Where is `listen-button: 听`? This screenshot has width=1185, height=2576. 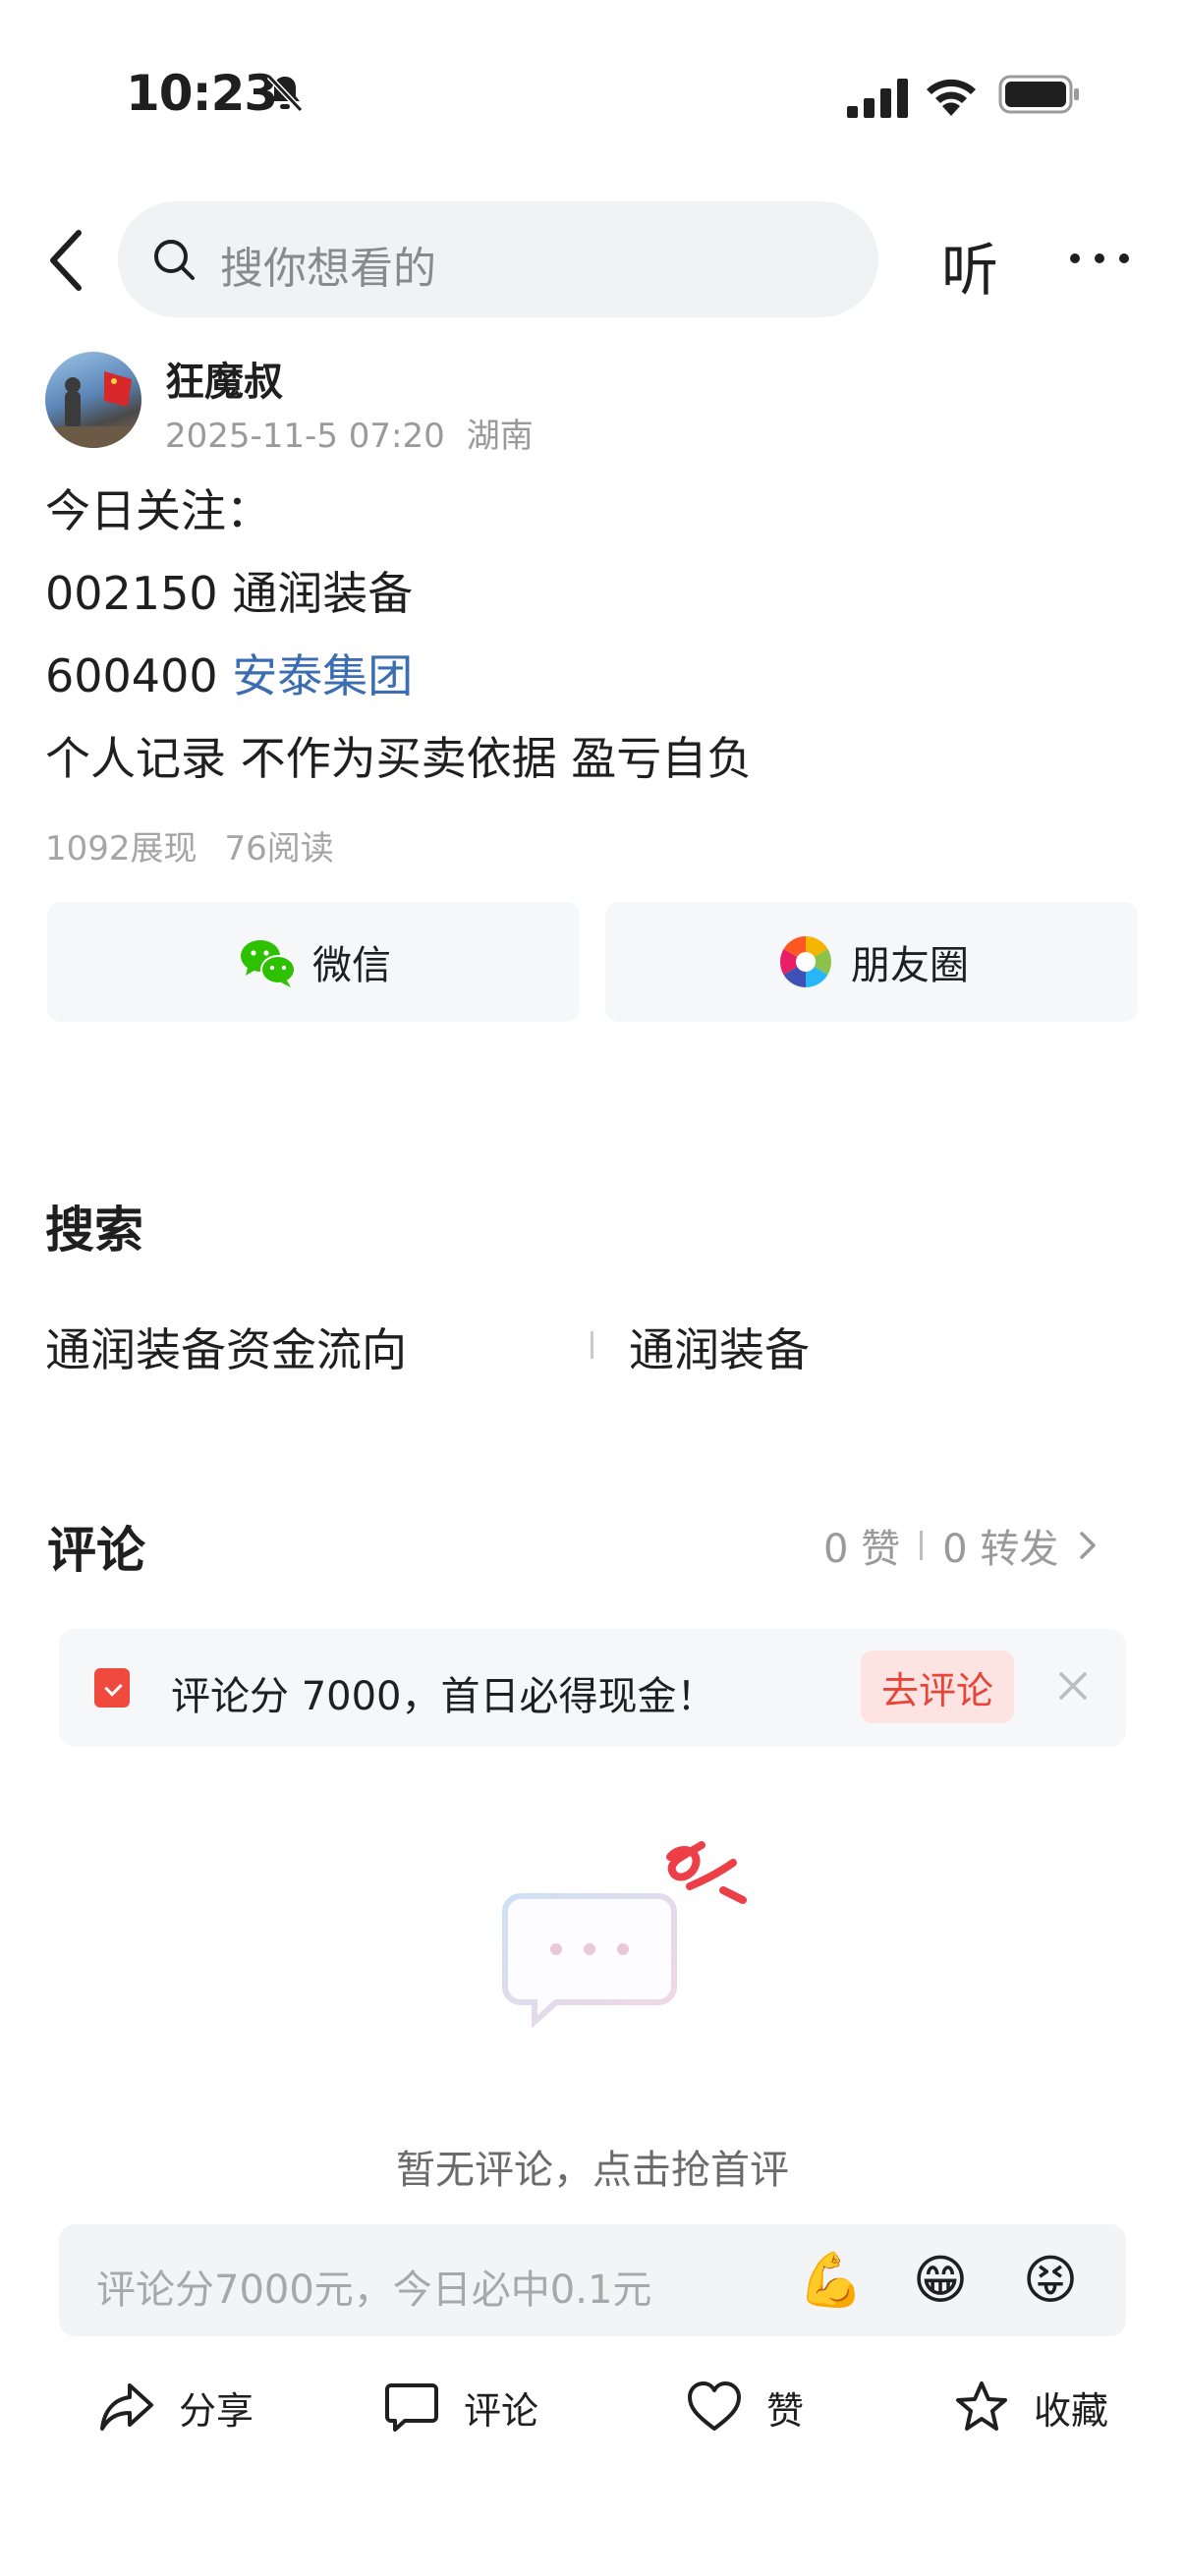
listen-button: 听 is located at coordinates (970, 265).